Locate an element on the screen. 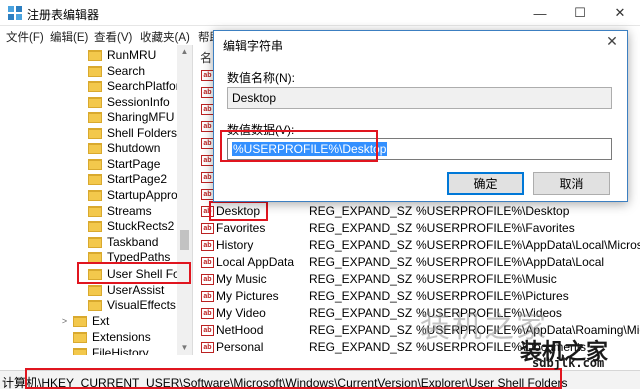  value-name: Desktop is located at coordinates (238, 211).